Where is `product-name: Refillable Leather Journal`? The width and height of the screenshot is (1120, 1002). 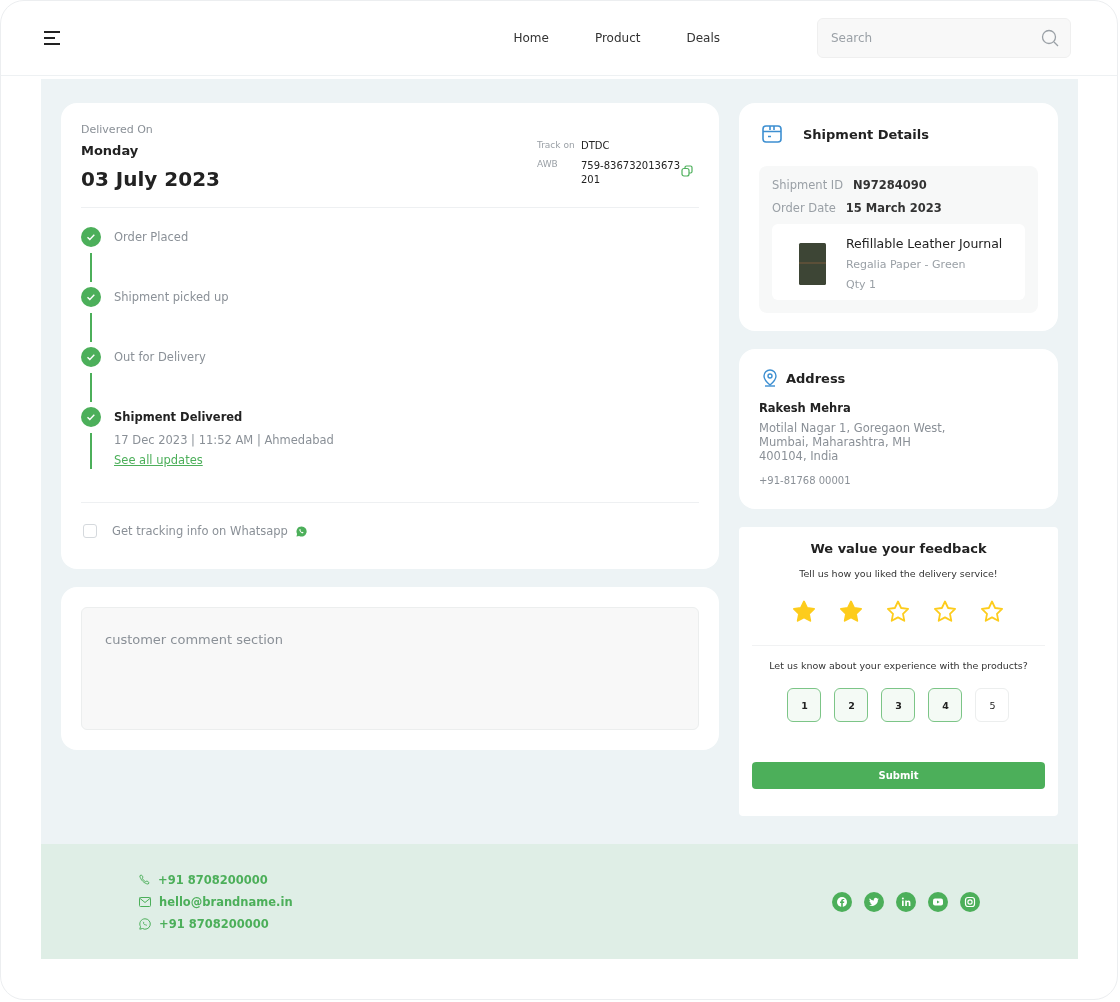
product-name: Refillable Leather Journal is located at coordinates (924, 243).